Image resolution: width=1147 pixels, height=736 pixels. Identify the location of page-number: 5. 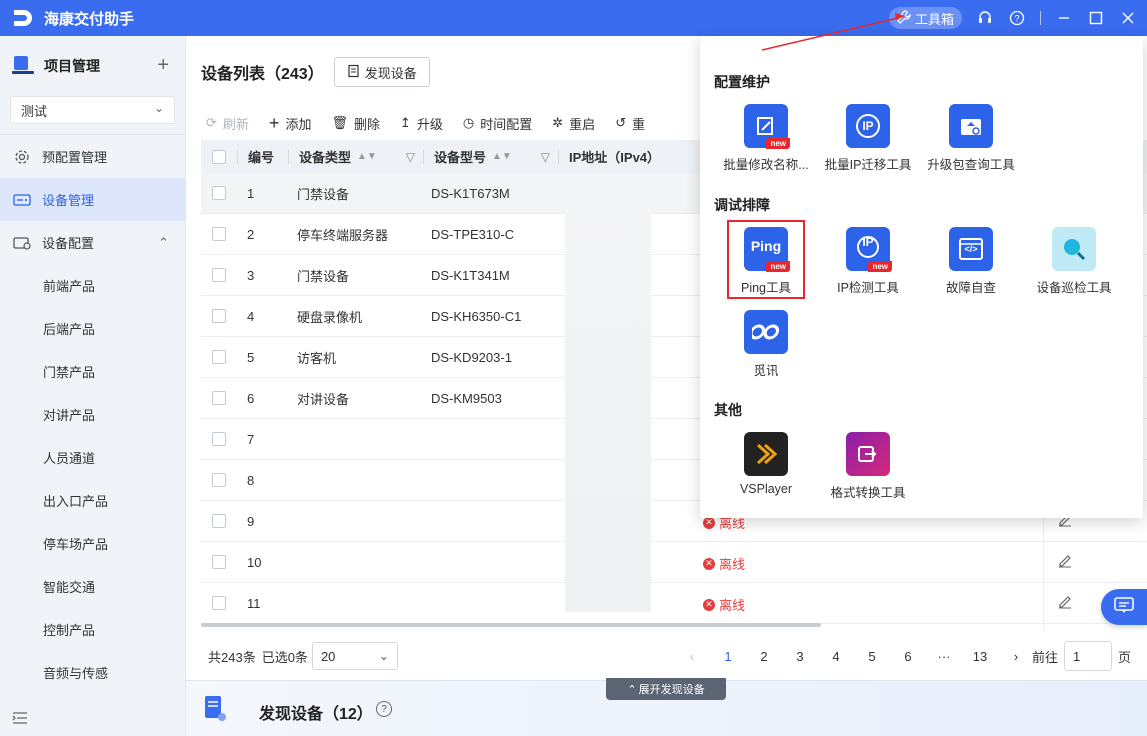
(872, 656).